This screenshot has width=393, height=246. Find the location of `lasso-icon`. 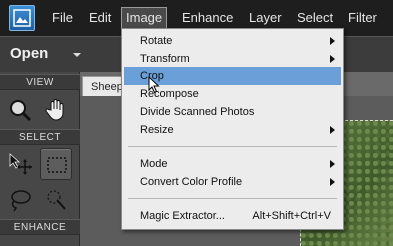

lasso-icon is located at coordinates (21, 201).